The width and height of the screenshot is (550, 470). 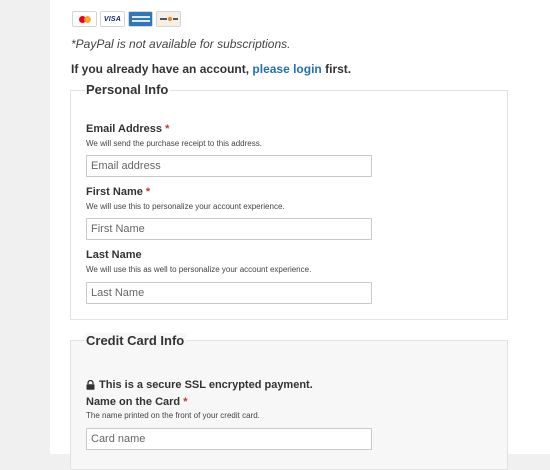 I want to click on last-name-label: Last Name, so click(x=114, y=255).